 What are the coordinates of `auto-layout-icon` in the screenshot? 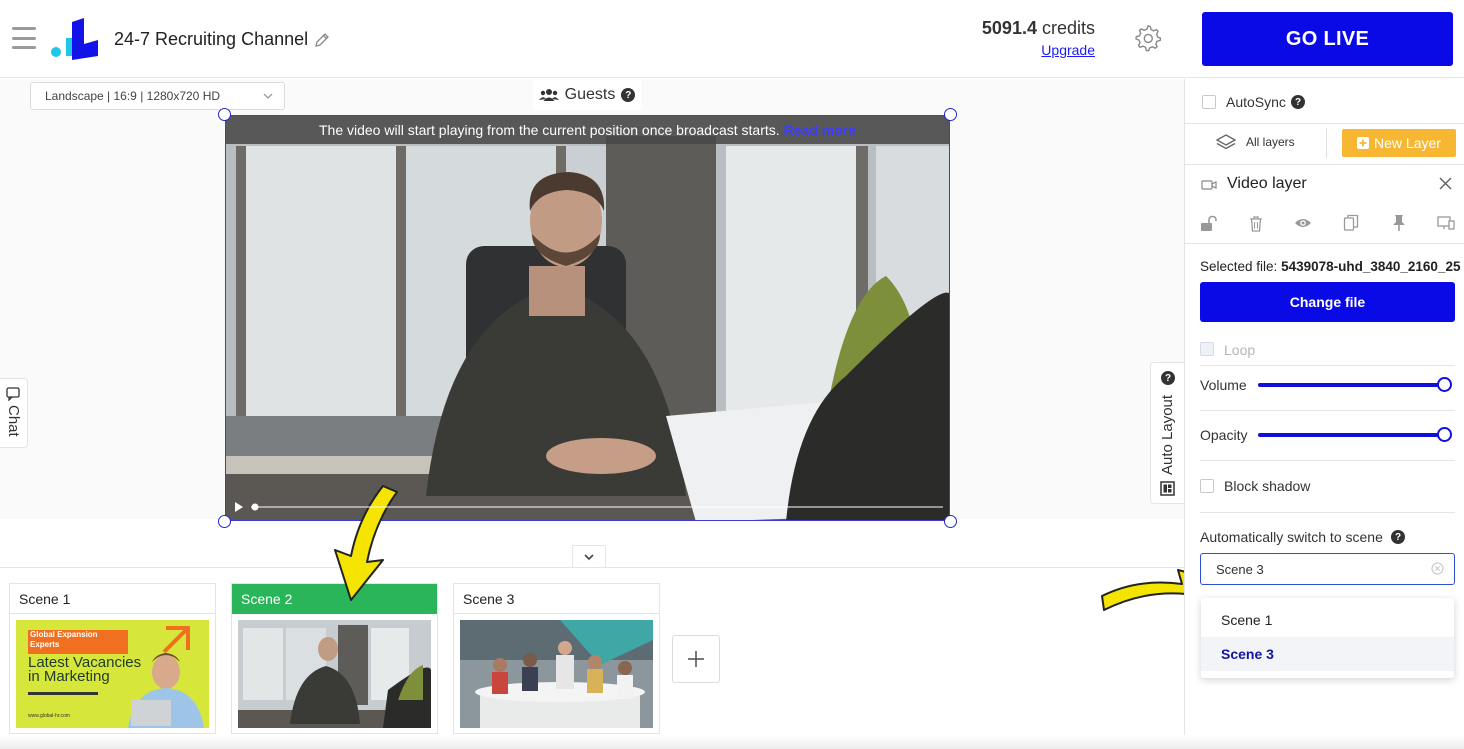 It's located at (1167, 488).